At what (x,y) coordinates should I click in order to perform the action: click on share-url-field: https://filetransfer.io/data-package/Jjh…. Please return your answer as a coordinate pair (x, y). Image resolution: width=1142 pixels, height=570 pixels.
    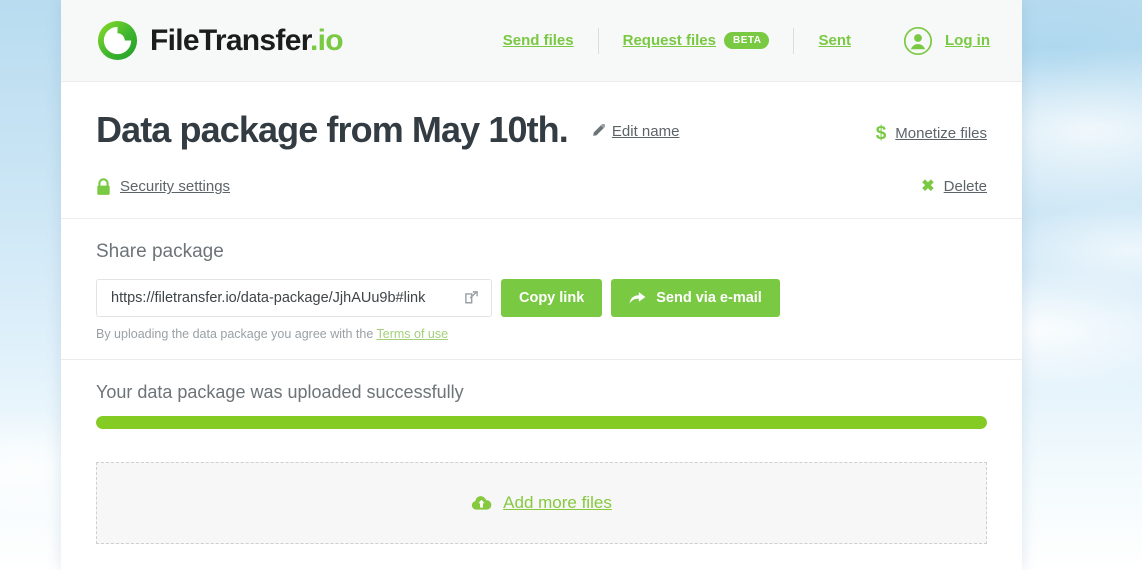
    Looking at the image, I should click on (294, 297).